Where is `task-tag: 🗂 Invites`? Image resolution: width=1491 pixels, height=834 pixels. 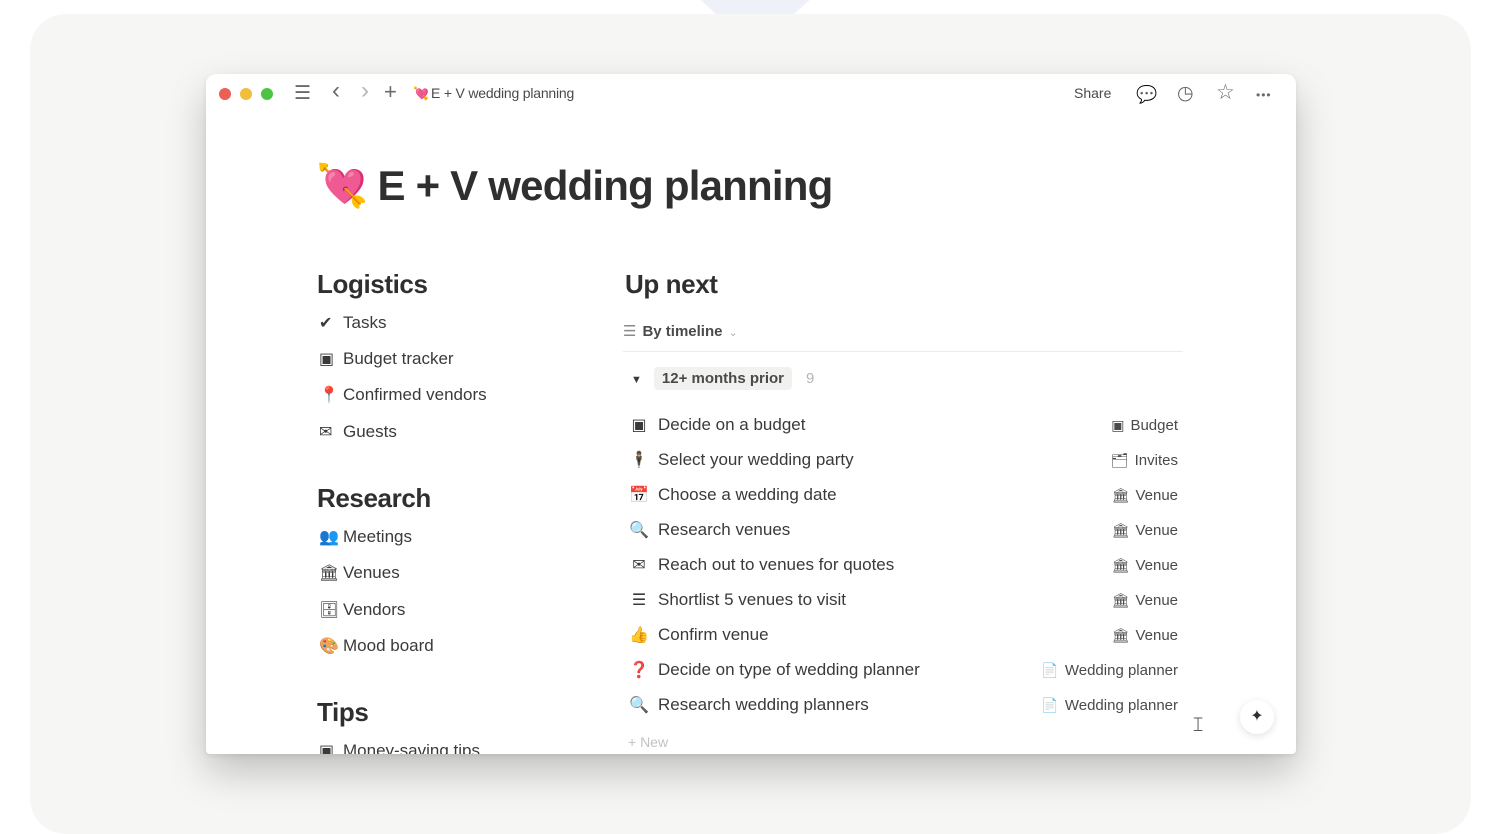 task-tag: 🗂 Invites is located at coordinates (1144, 460).